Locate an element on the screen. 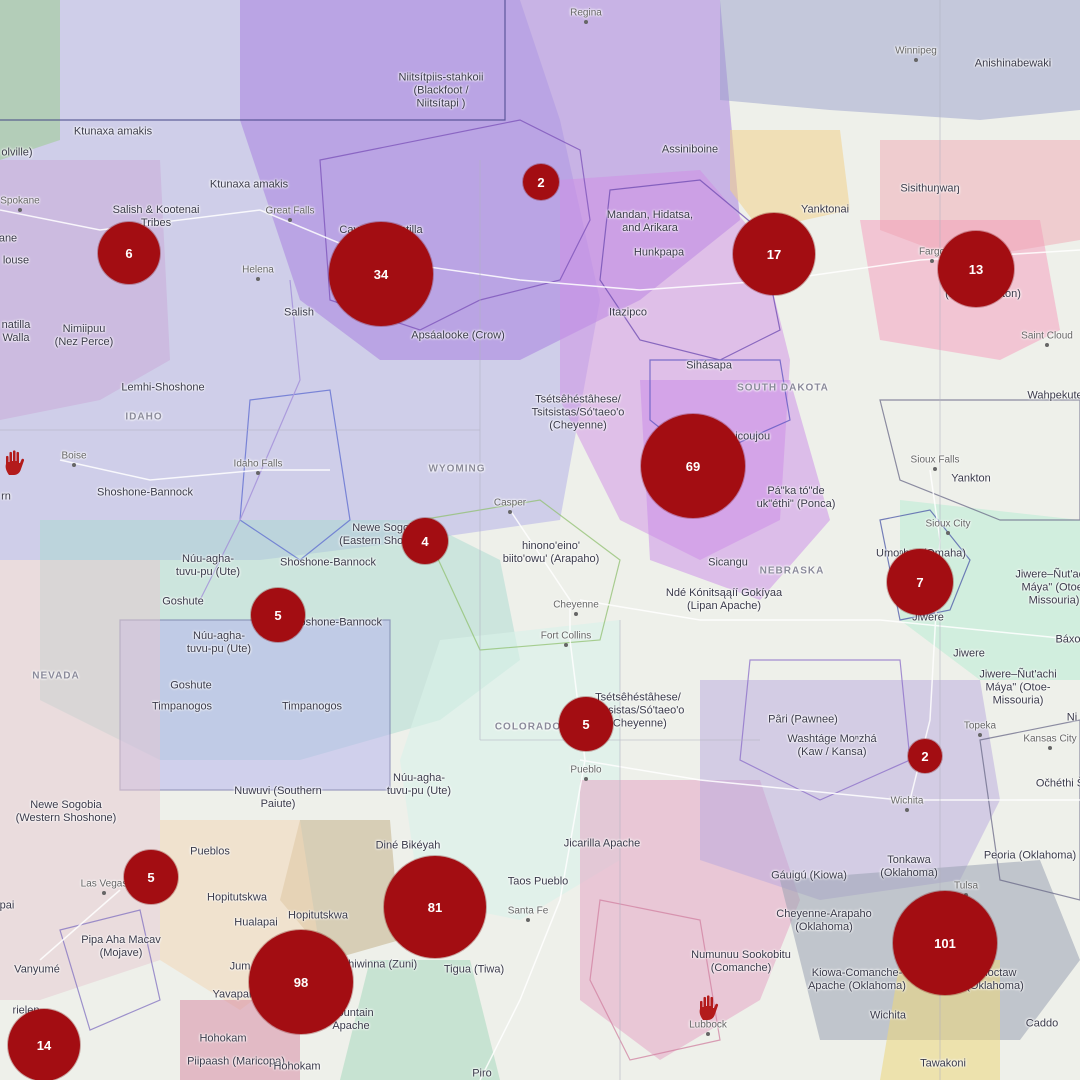 The image size is (1080, 1080). cluster-marker: 13 is located at coordinates (976, 269).